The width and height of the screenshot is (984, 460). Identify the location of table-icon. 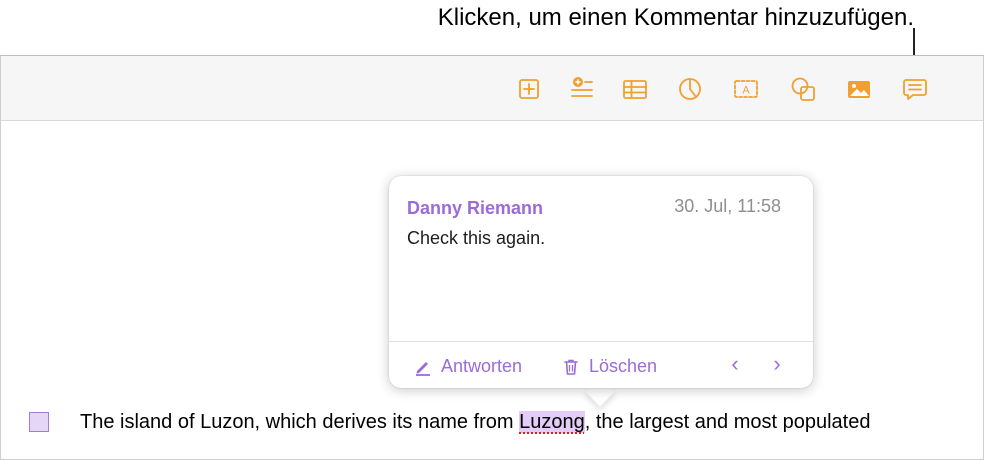
(635, 89).